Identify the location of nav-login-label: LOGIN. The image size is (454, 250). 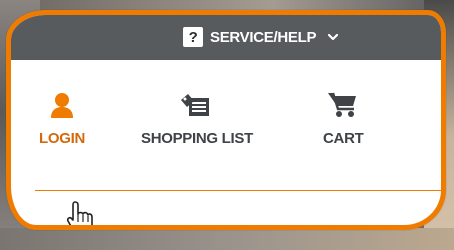
(62, 138).